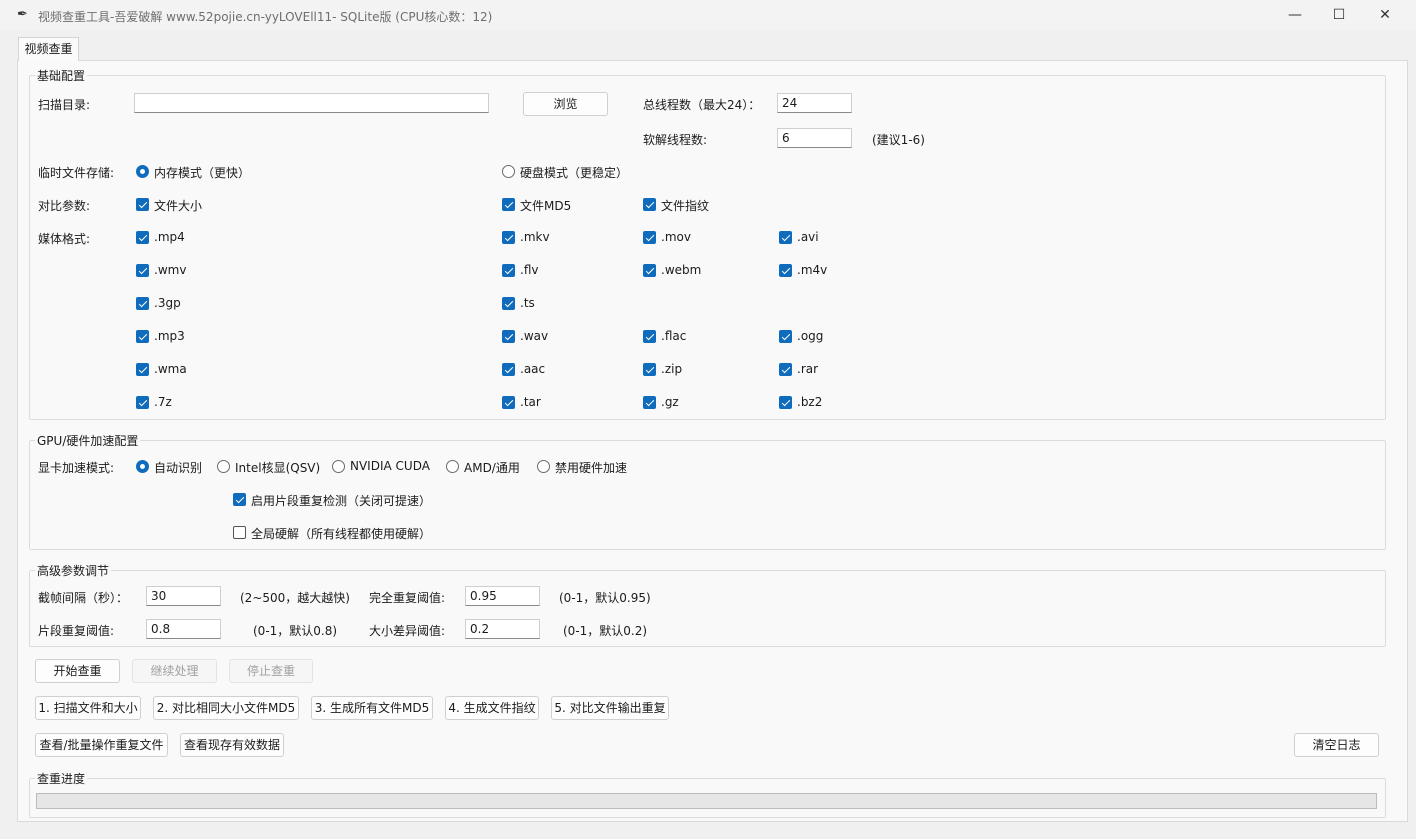 The image size is (1416, 839). What do you see at coordinates (311, 103) in the screenshot?
I see `scan-dir-input` at bounding box center [311, 103].